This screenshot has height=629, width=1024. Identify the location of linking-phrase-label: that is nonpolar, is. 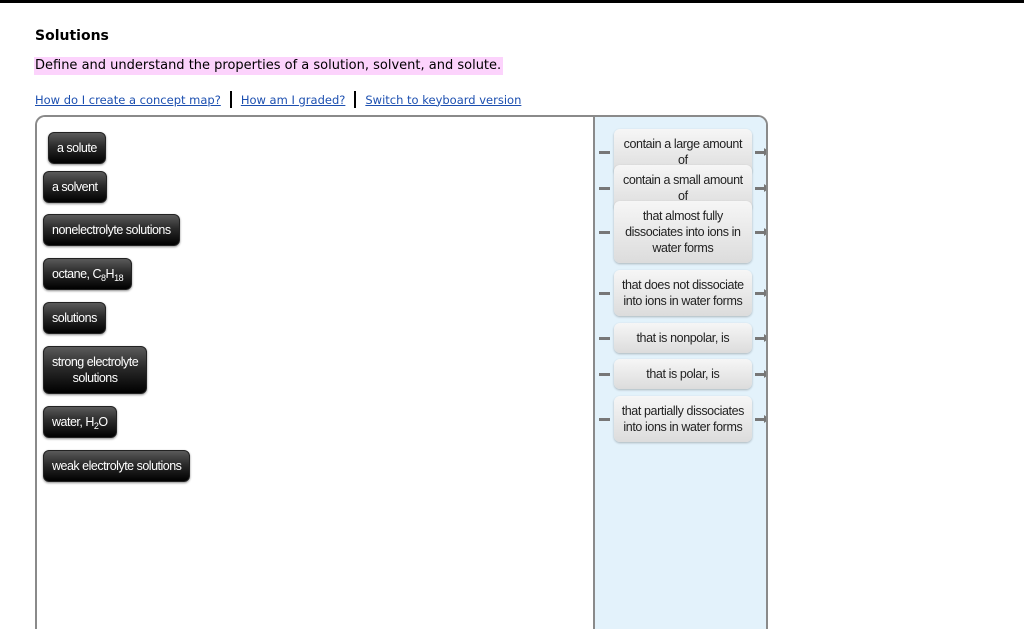
(683, 338).